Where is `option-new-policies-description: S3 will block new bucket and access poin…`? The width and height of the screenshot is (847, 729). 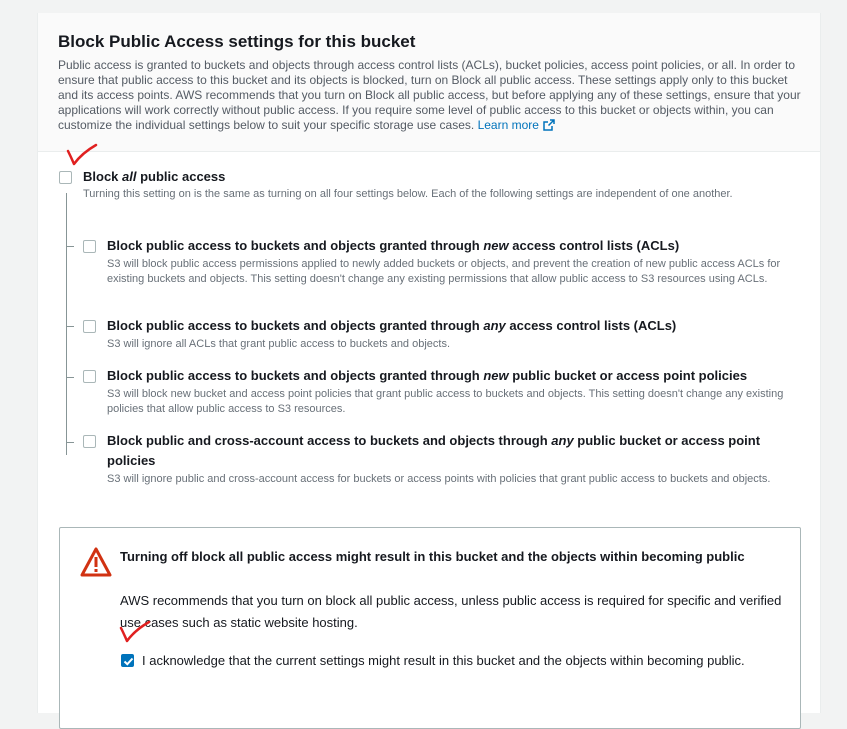
option-new-policies-description: S3 will block new bucket and access poin… is located at coordinates (445, 401).